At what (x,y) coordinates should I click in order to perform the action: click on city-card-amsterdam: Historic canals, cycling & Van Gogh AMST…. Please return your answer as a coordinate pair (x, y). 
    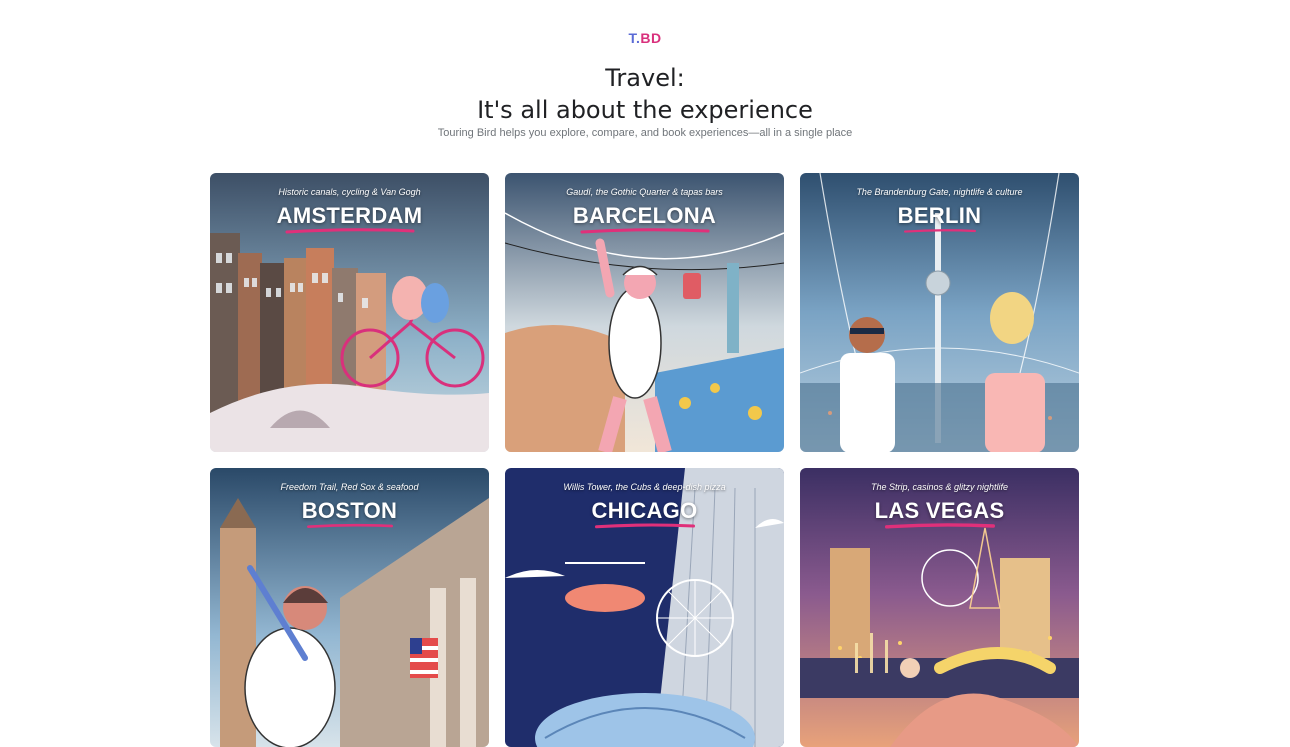
    Looking at the image, I should click on (349, 312).